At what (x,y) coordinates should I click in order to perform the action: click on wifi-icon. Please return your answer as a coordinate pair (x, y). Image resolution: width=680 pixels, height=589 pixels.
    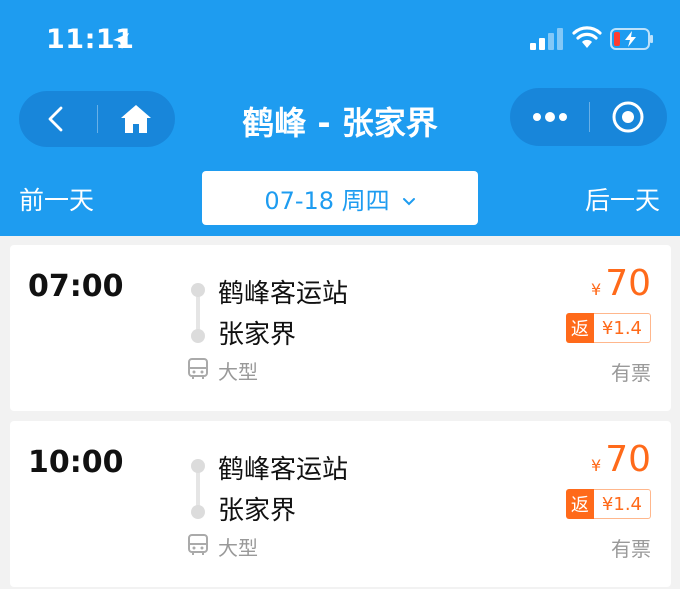
    Looking at the image, I should click on (587, 40).